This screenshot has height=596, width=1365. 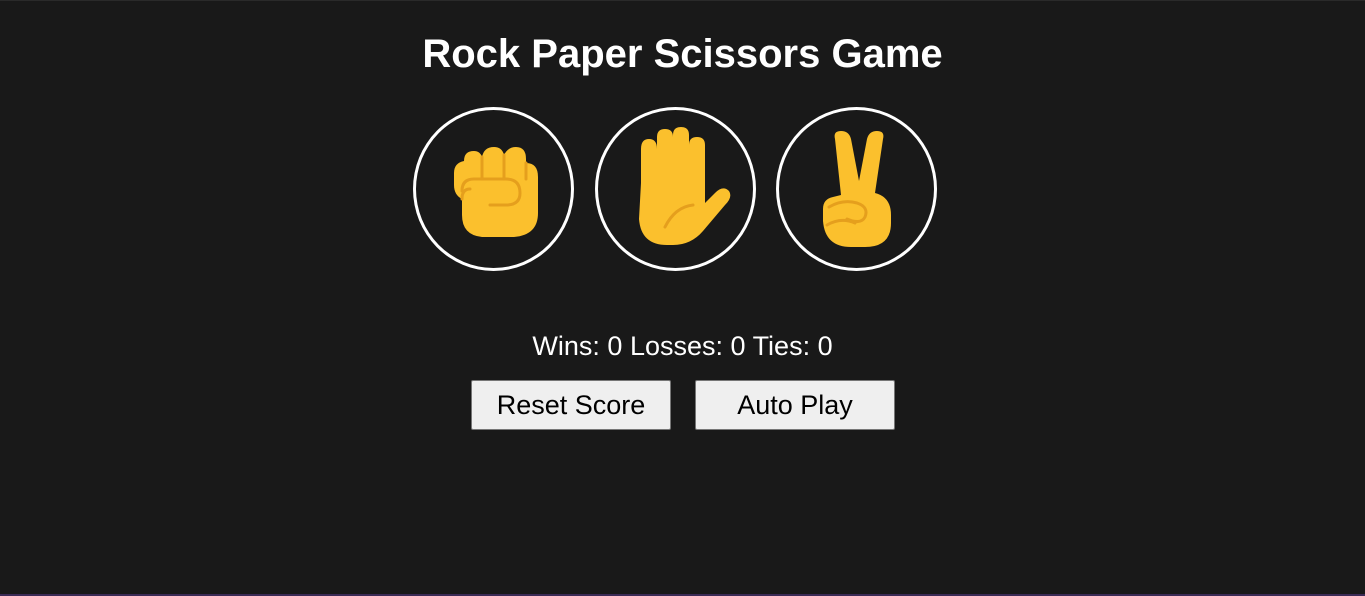 I want to click on ties-label: Ties:, so click(x=781, y=346).